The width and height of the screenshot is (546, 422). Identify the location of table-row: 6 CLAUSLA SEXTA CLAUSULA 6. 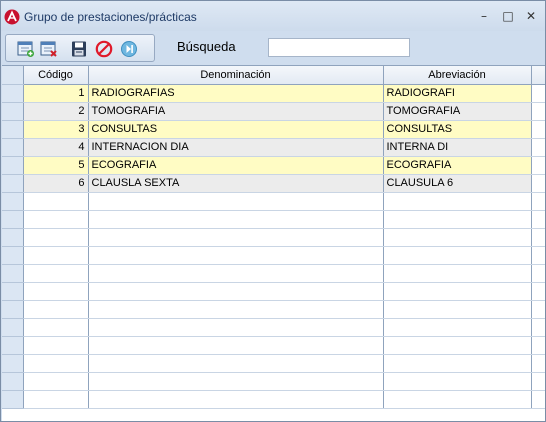
(273, 183).